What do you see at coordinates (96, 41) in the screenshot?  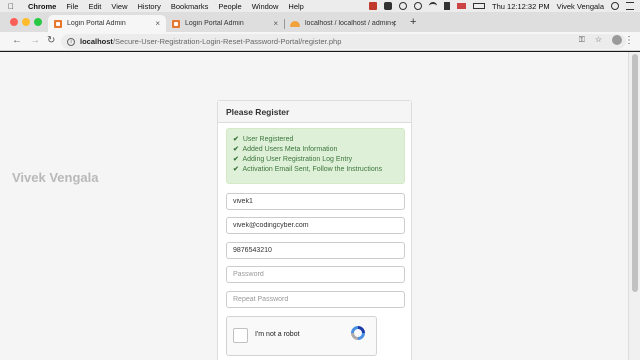 I see `address-host: localhost` at bounding box center [96, 41].